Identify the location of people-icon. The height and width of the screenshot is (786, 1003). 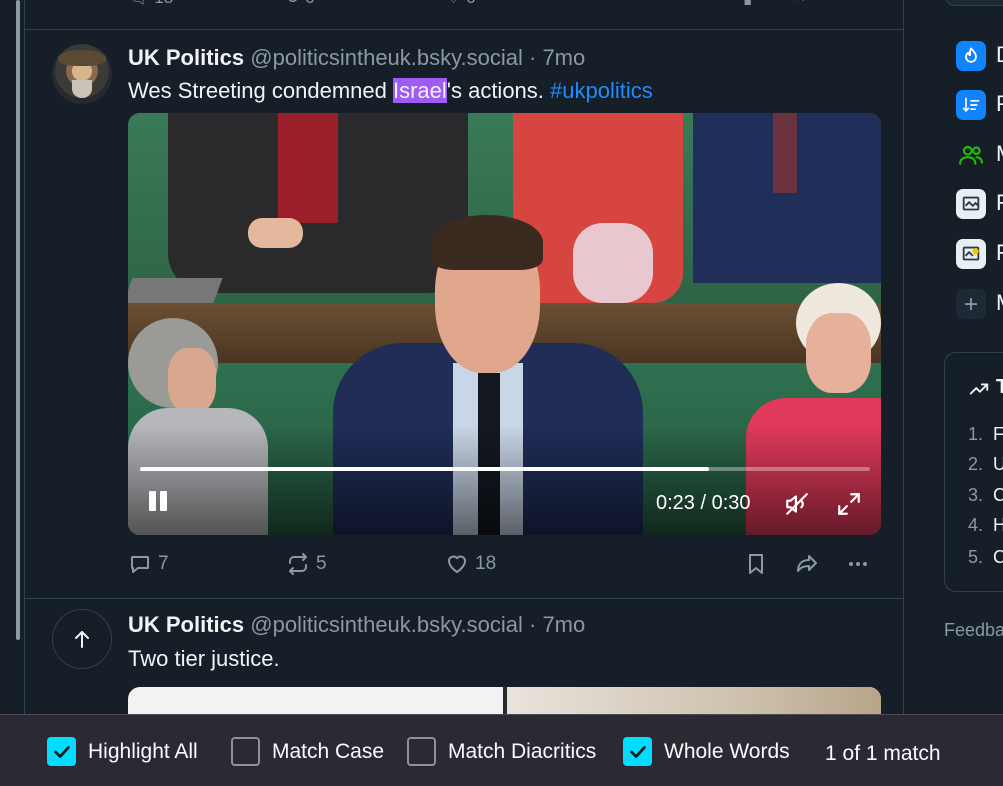
(971, 155).